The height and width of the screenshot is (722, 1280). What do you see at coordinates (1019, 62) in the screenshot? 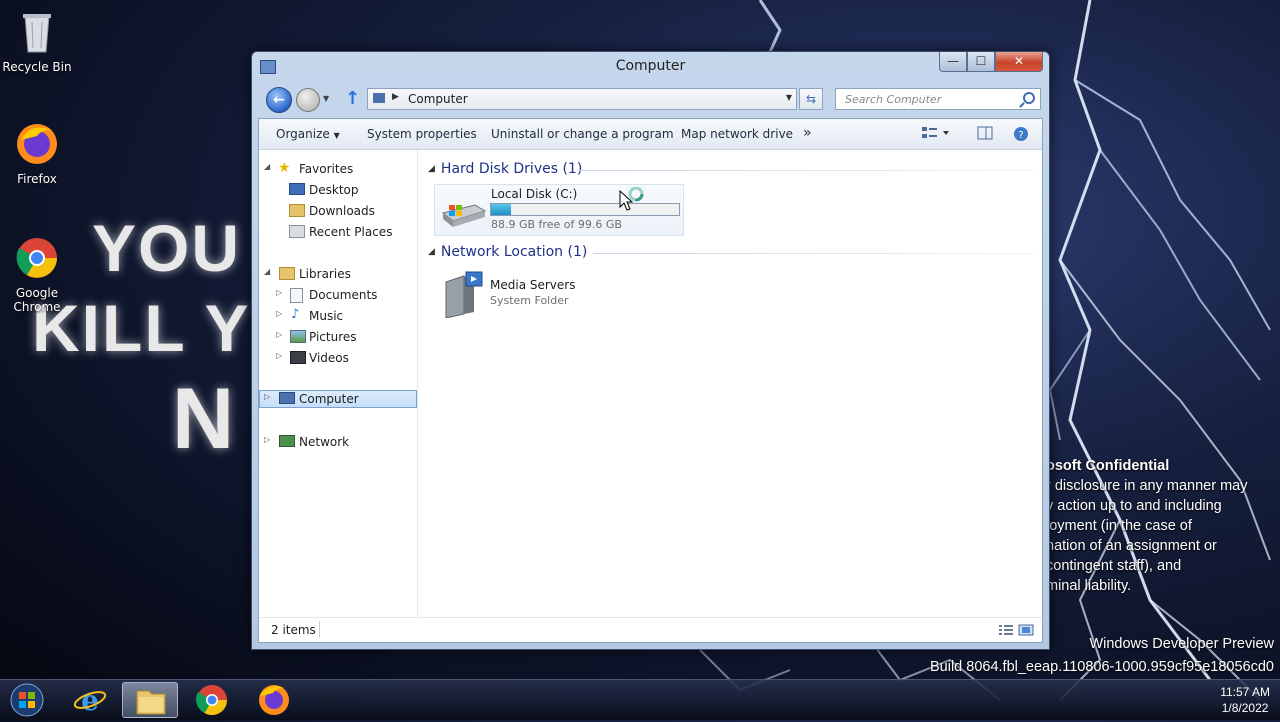
I see `close-button: ✕` at bounding box center [1019, 62].